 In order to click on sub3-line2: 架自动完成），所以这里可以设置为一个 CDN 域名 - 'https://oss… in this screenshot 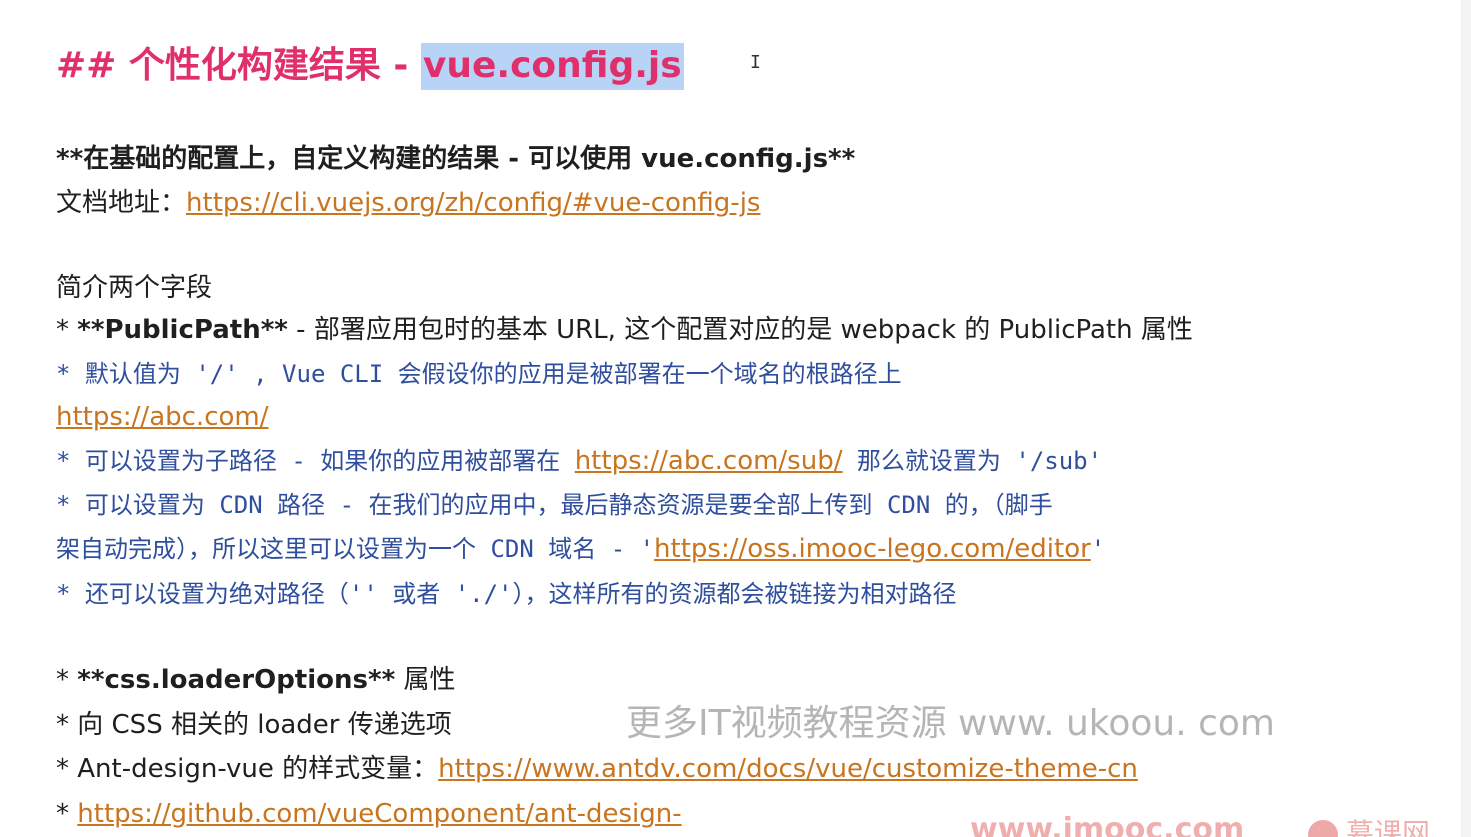, I will do `click(580, 549)`.